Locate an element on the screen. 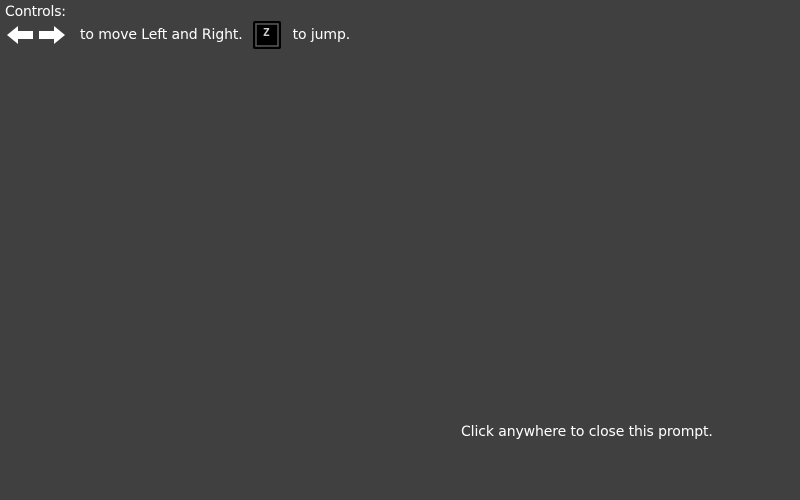  jump-instruction: to jump. is located at coordinates (321, 35).